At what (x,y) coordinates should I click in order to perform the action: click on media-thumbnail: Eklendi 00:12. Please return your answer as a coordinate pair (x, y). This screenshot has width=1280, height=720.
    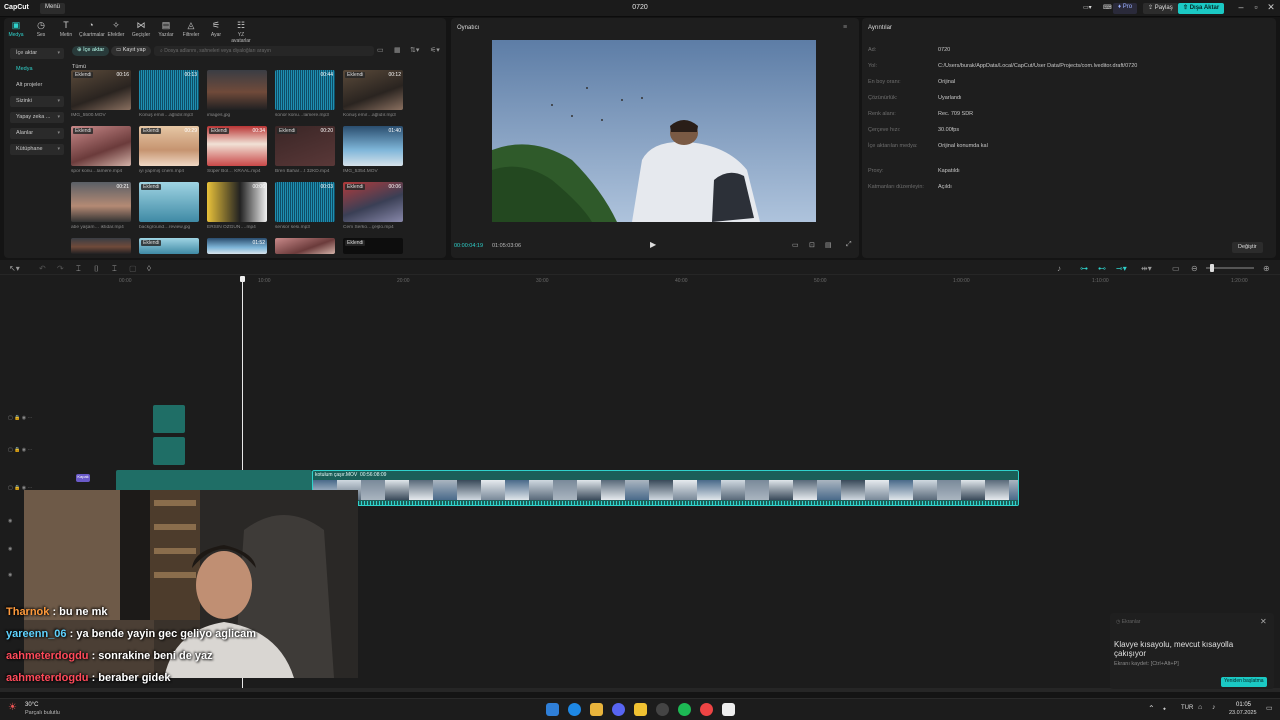
    Looking at the image, I should click on (373, 90).